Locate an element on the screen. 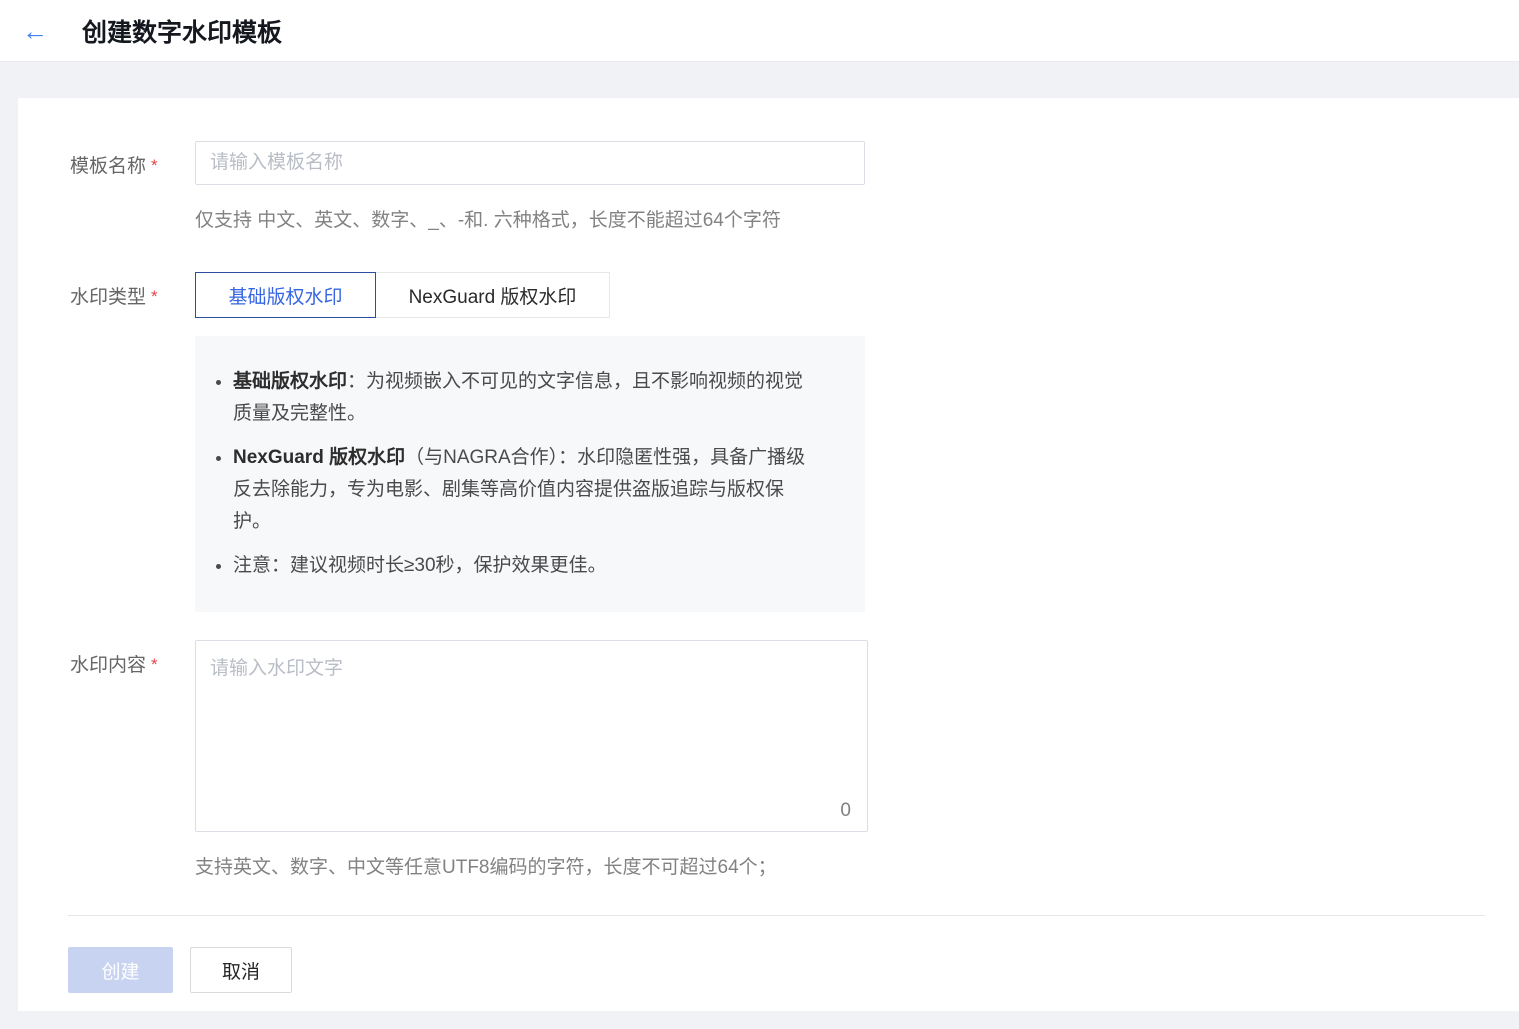 This screenshot has width=1519, height=1029. watermark-type-label: 水印类型 * is located at coordinates (132, 290).